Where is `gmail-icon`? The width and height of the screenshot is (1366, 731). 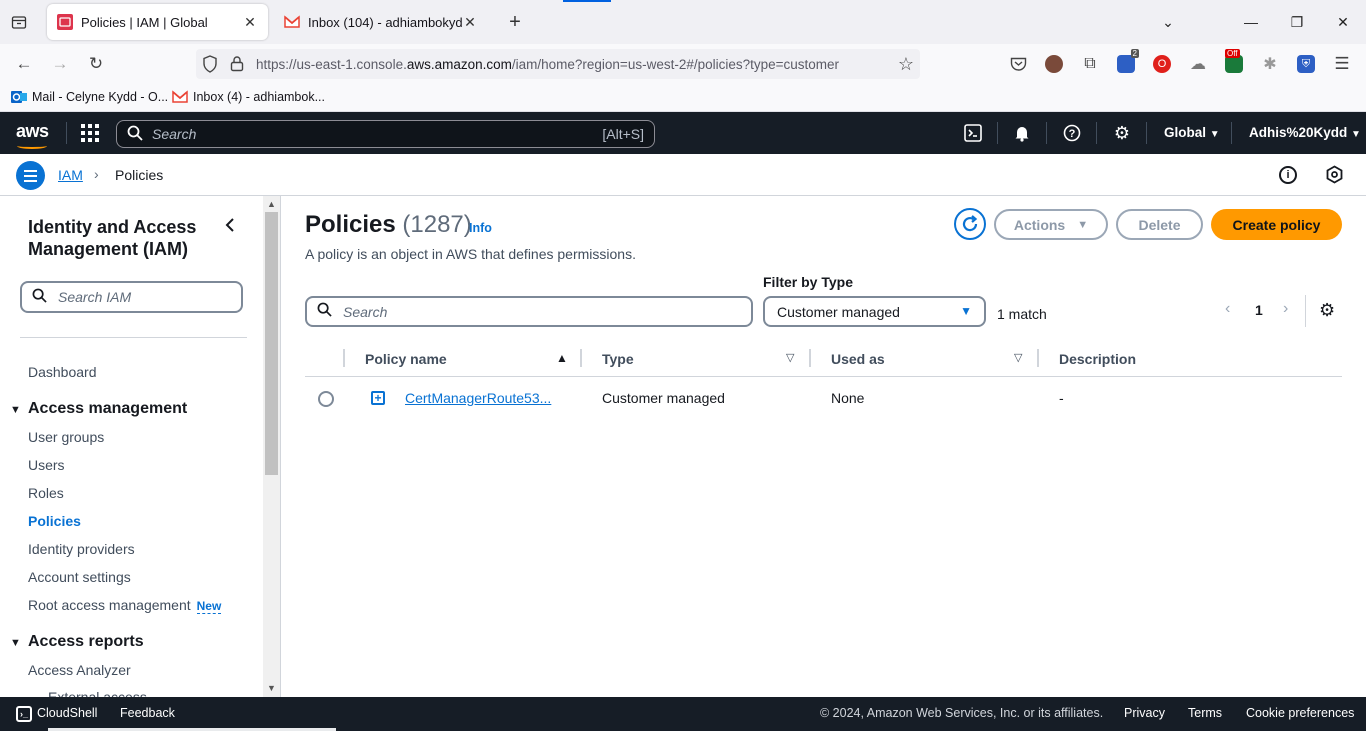
gmail-icon is located at coordinates (180, 97).